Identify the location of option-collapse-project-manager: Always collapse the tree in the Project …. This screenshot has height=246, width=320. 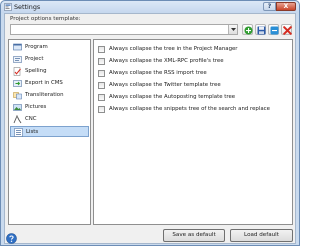
(195, 49).